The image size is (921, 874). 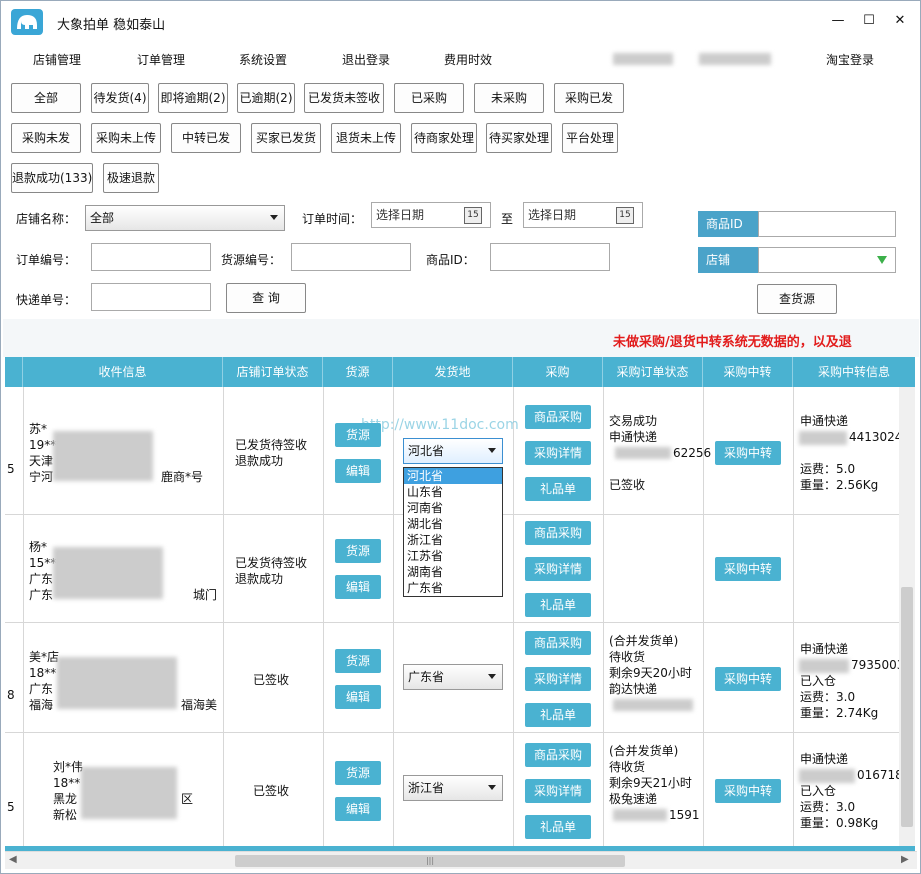 I want to click on redacted-tracking, so click(x=823, y=438).